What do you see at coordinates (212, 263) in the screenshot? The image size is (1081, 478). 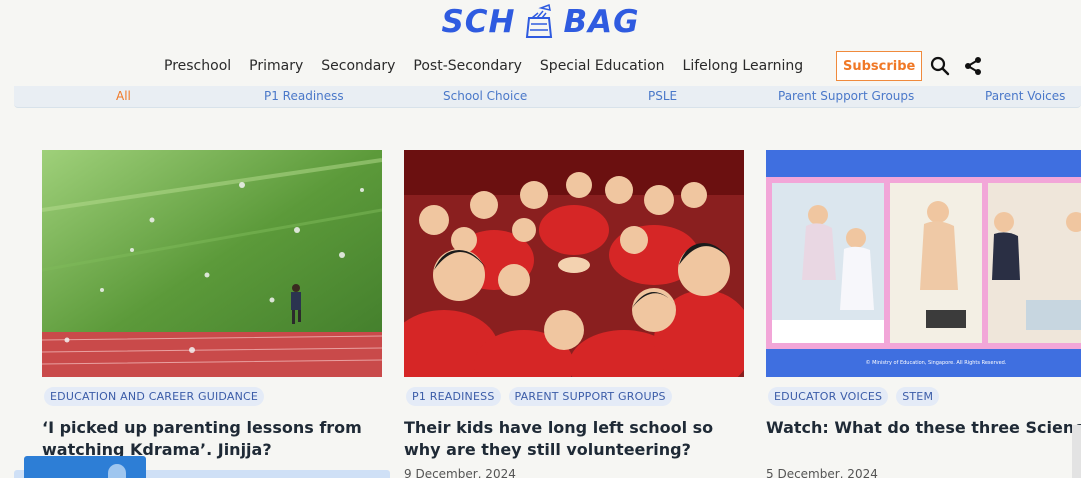 I see `article-image-track` at bounding box center [212, 263].